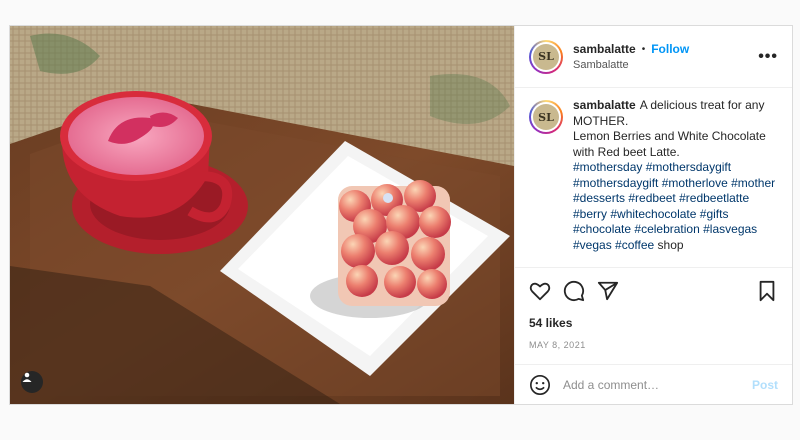 This screenshot has height=440, width=800. I want to click on hashtag-link: #lasvegas, so click(730, 229).